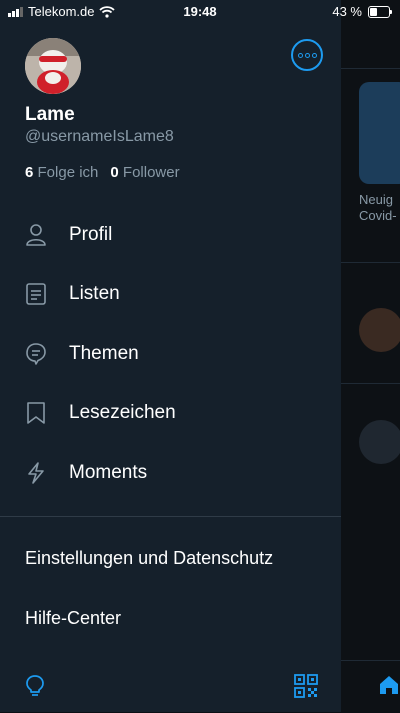 The image size is (400, 713). I want to click on topics-icon, so click(36, 354).